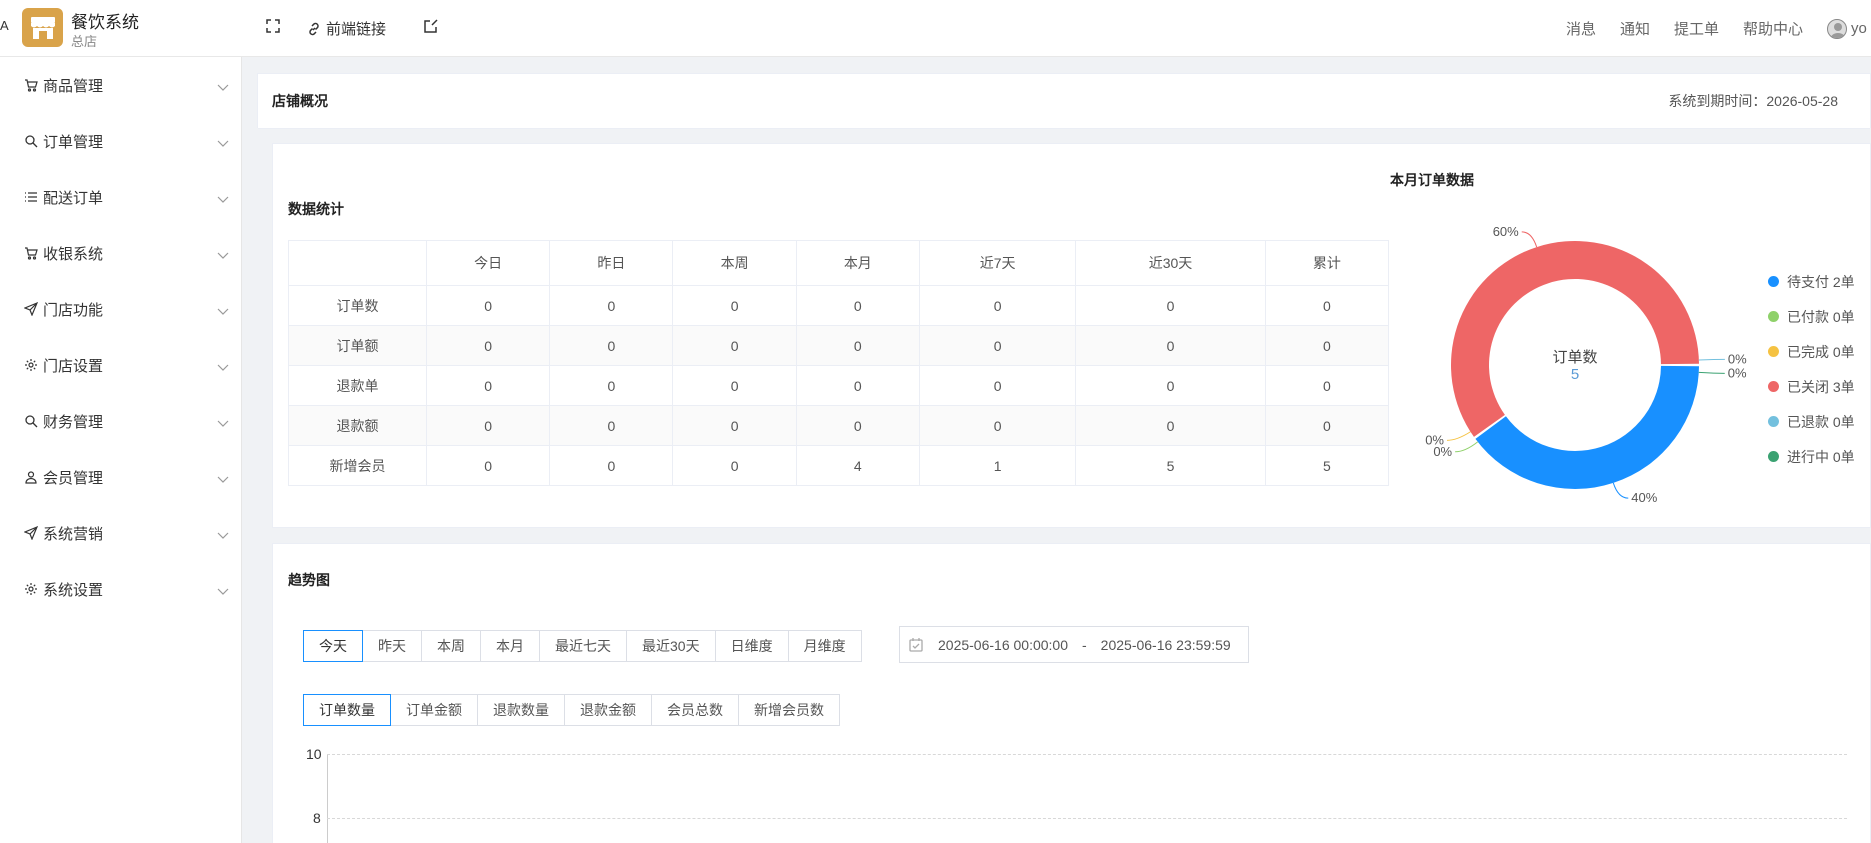 The height and width of the screenshot is (843, 1871). I want to click on period-button-group: 今天 昨天 本周 本月 最近七天 最近30天 日维度 月维度, so click(582, 646).